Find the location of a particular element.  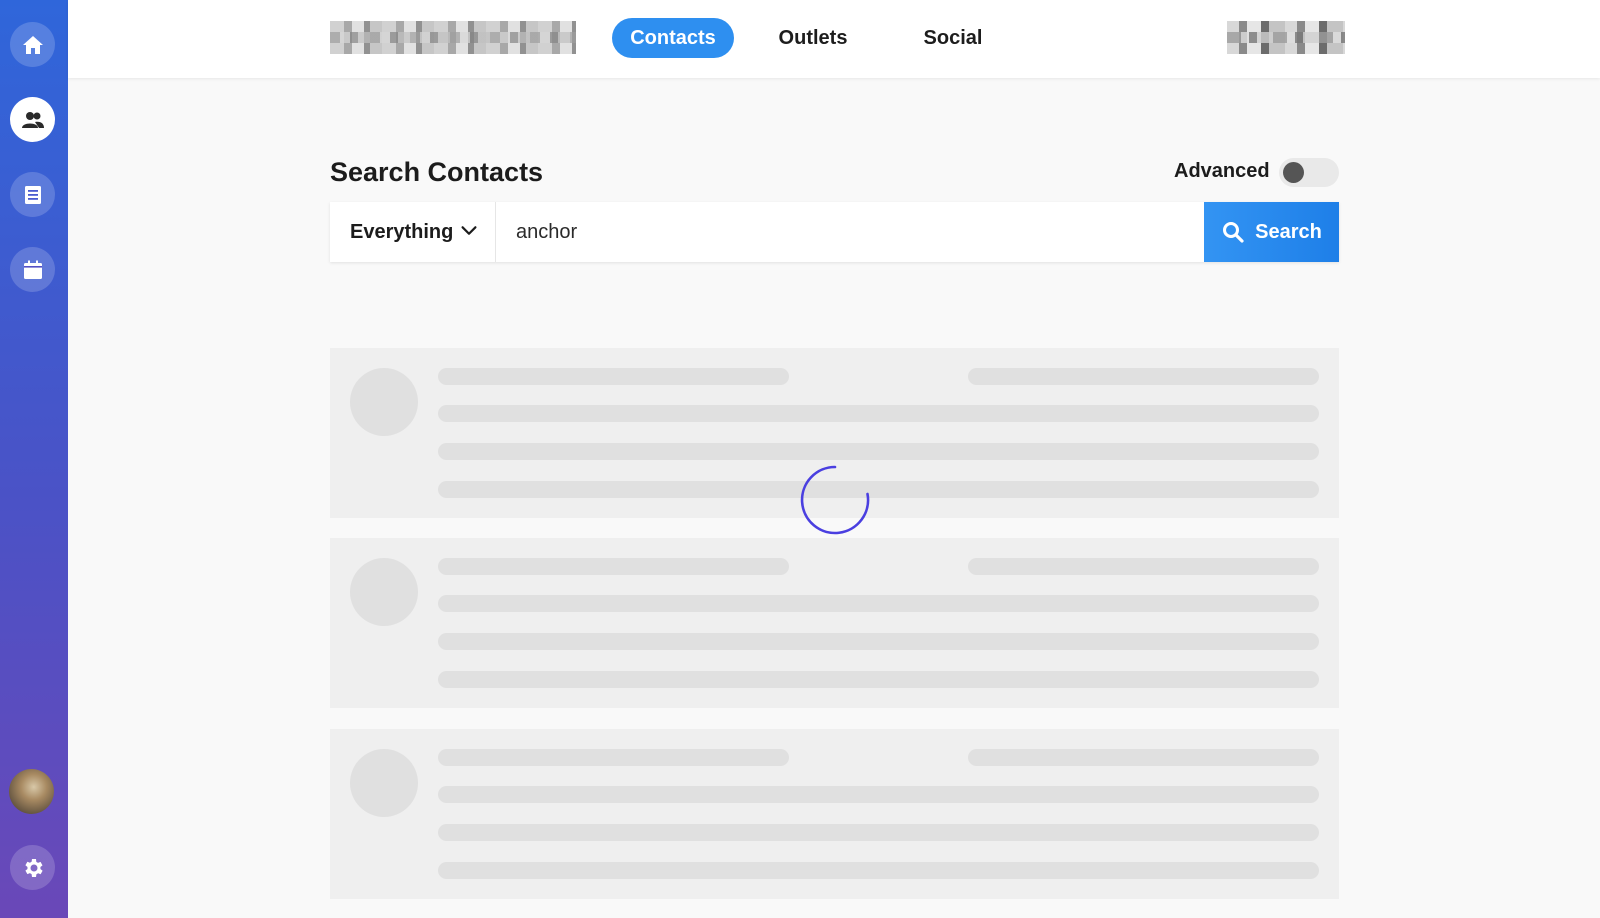

search-bar: Everything Search is located at coordinates (834, 232).